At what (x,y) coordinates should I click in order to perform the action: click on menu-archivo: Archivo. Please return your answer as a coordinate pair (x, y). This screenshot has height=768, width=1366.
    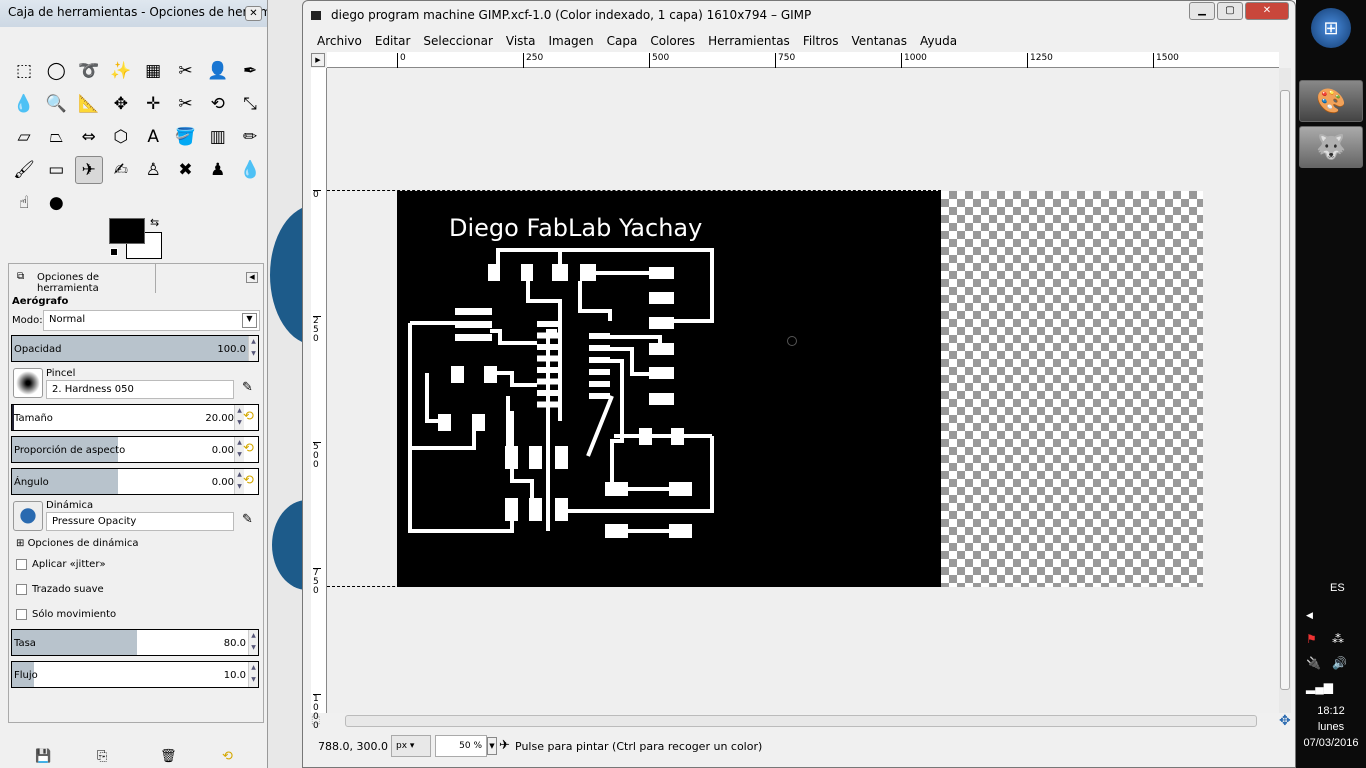
    Looking at the image, I should click on (340, 41).